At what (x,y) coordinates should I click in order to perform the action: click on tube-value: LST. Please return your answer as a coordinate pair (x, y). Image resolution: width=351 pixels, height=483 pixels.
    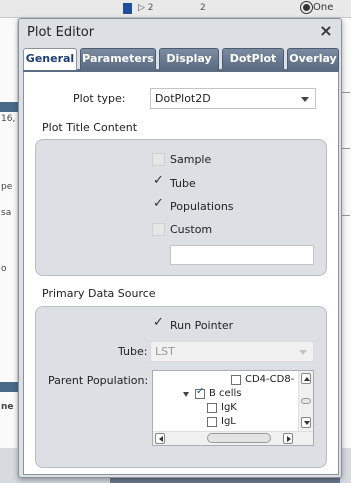
    Looking at the image, I should click on (165, 351).